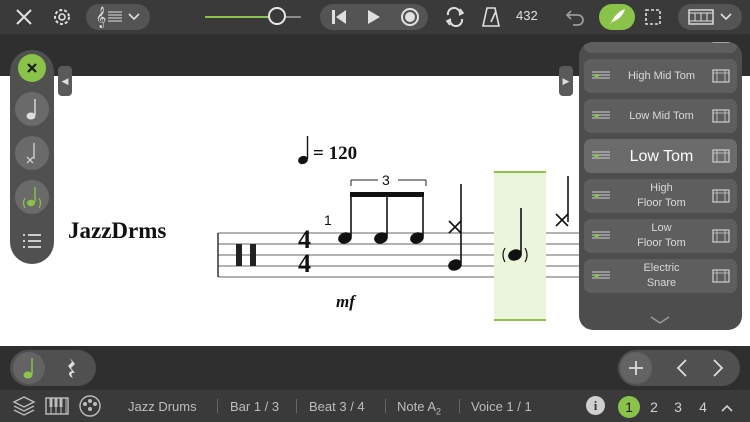 The image size is (750, 422). I want to click on skip-to-start-icon, so click(339, 19).